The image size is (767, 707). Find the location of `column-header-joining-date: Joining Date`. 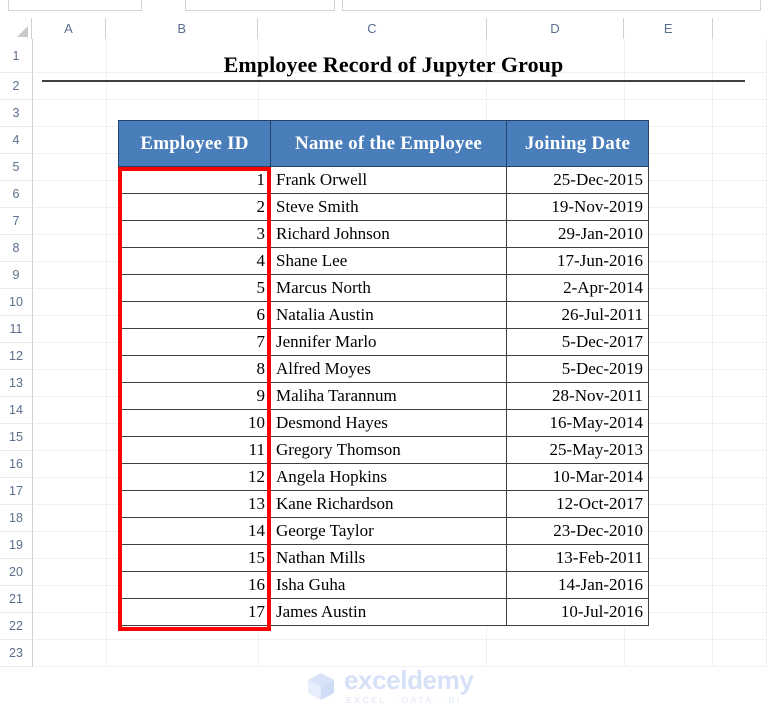

column-header-joining-date: Joining Date is located at coordinates (577, 143).